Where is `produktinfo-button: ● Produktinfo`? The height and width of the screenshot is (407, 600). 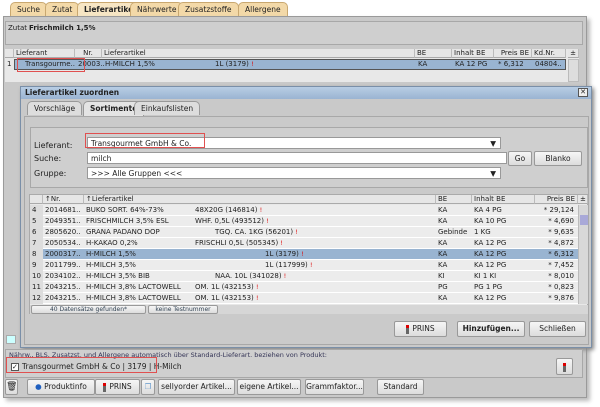
produktinfo-button: ● Produktinfo is located at coordinates (61, 387).